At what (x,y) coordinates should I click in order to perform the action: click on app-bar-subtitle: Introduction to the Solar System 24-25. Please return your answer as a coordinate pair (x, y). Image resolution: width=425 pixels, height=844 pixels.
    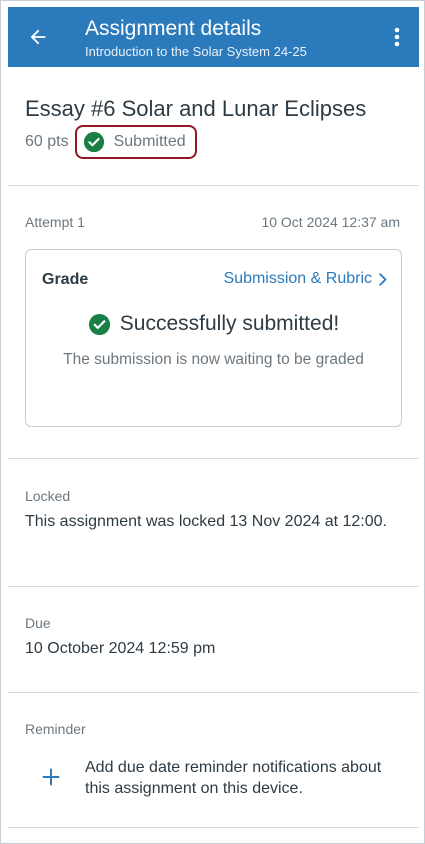
    Looking at the image, I should click on (196, 51).